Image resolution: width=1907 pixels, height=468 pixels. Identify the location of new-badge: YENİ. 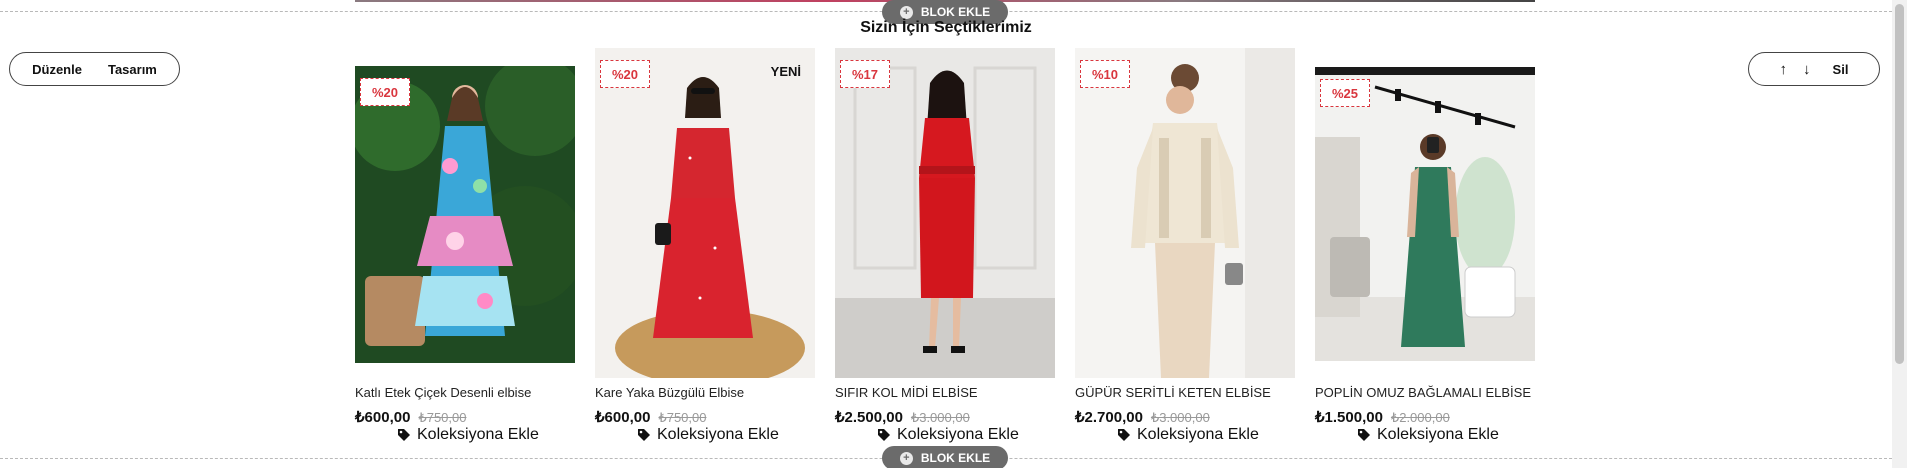
(785, 71).